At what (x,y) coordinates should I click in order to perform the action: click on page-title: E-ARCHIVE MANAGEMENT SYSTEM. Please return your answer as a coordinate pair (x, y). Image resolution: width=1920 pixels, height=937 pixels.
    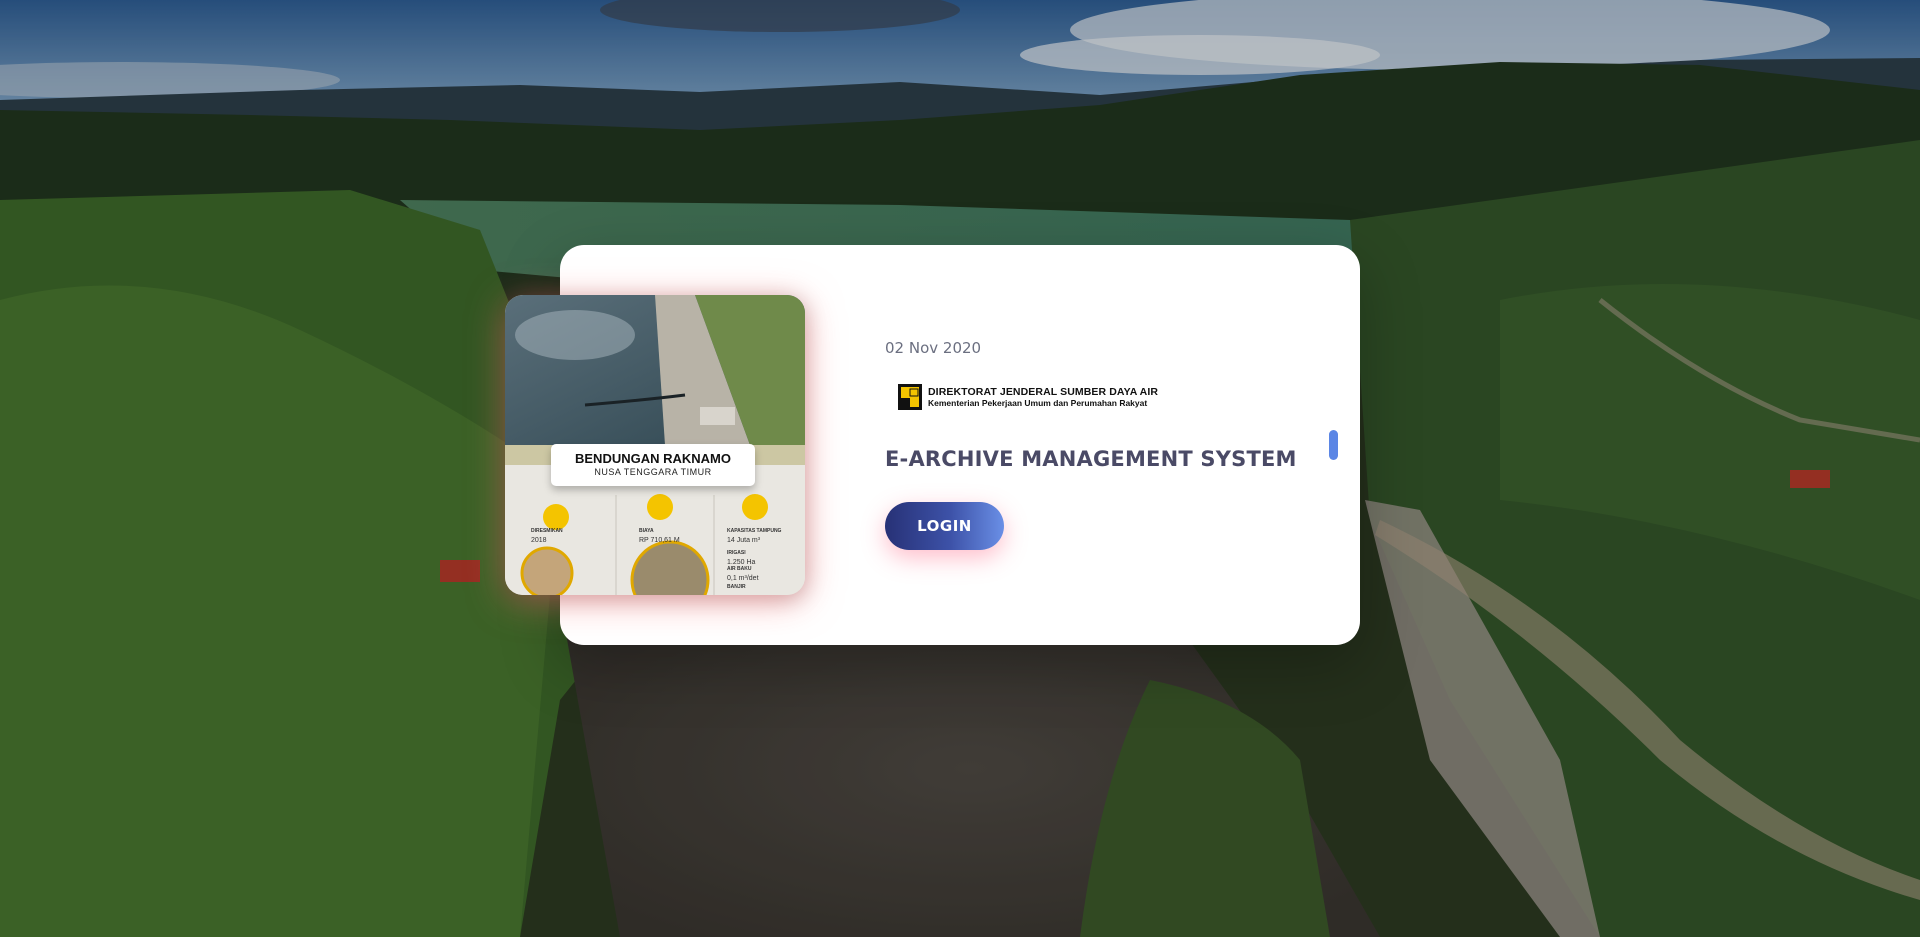
    Looking at the image, I should click on (1091, 459).